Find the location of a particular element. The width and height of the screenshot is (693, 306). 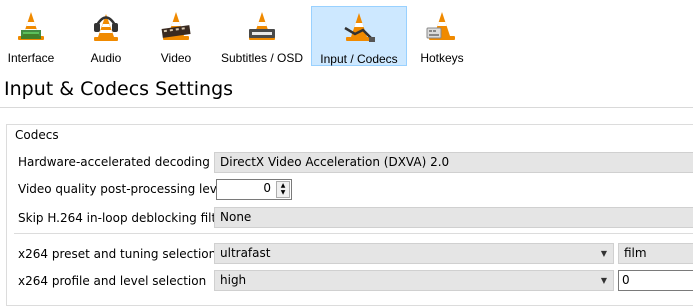

tab-subtitles-osd: Subtitles / OSD is located at coordinates (262, 36).